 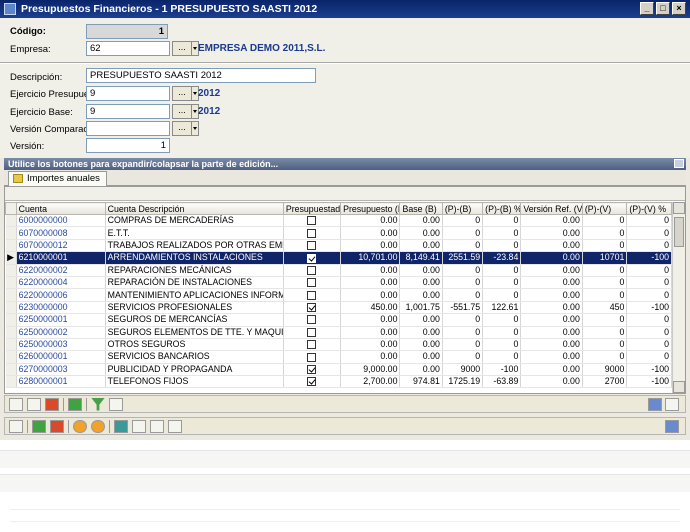 I want to click on scroll-down-icon, so click(x=679, y=387).